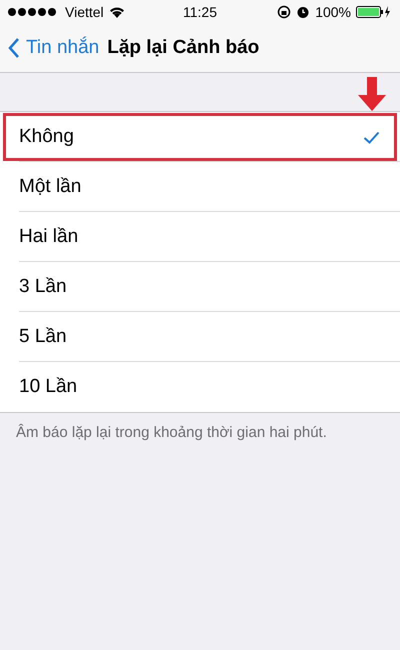 The height and width of the screenshot is (650, 400). Describe the element at coordinates (48, 237) in the screenshot. I see `option-label: Hai lần` at that location.